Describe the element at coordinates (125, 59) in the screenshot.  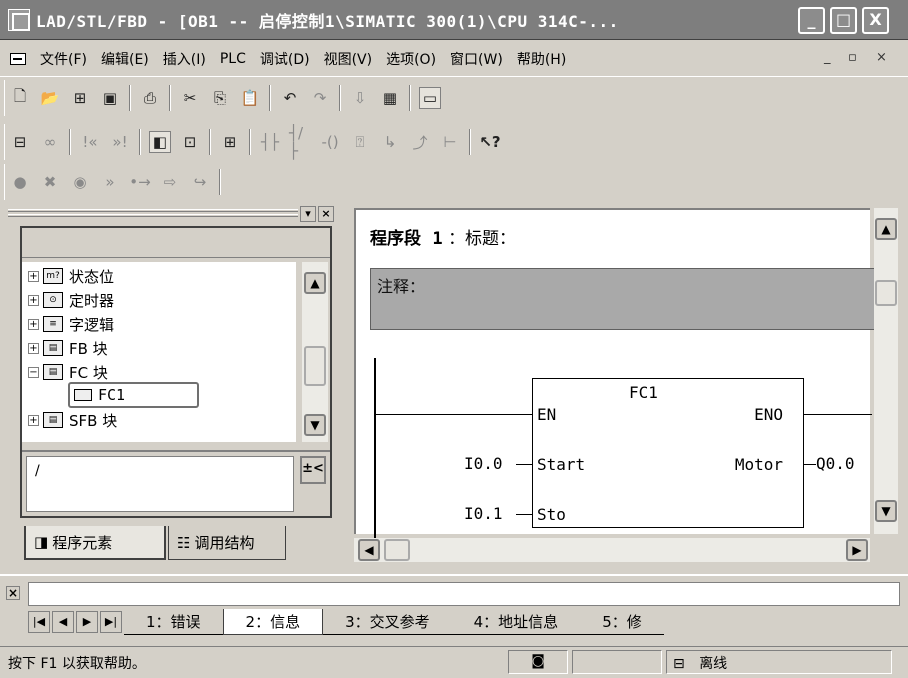
I see `menu-edit: 编辑(E)` at that location.